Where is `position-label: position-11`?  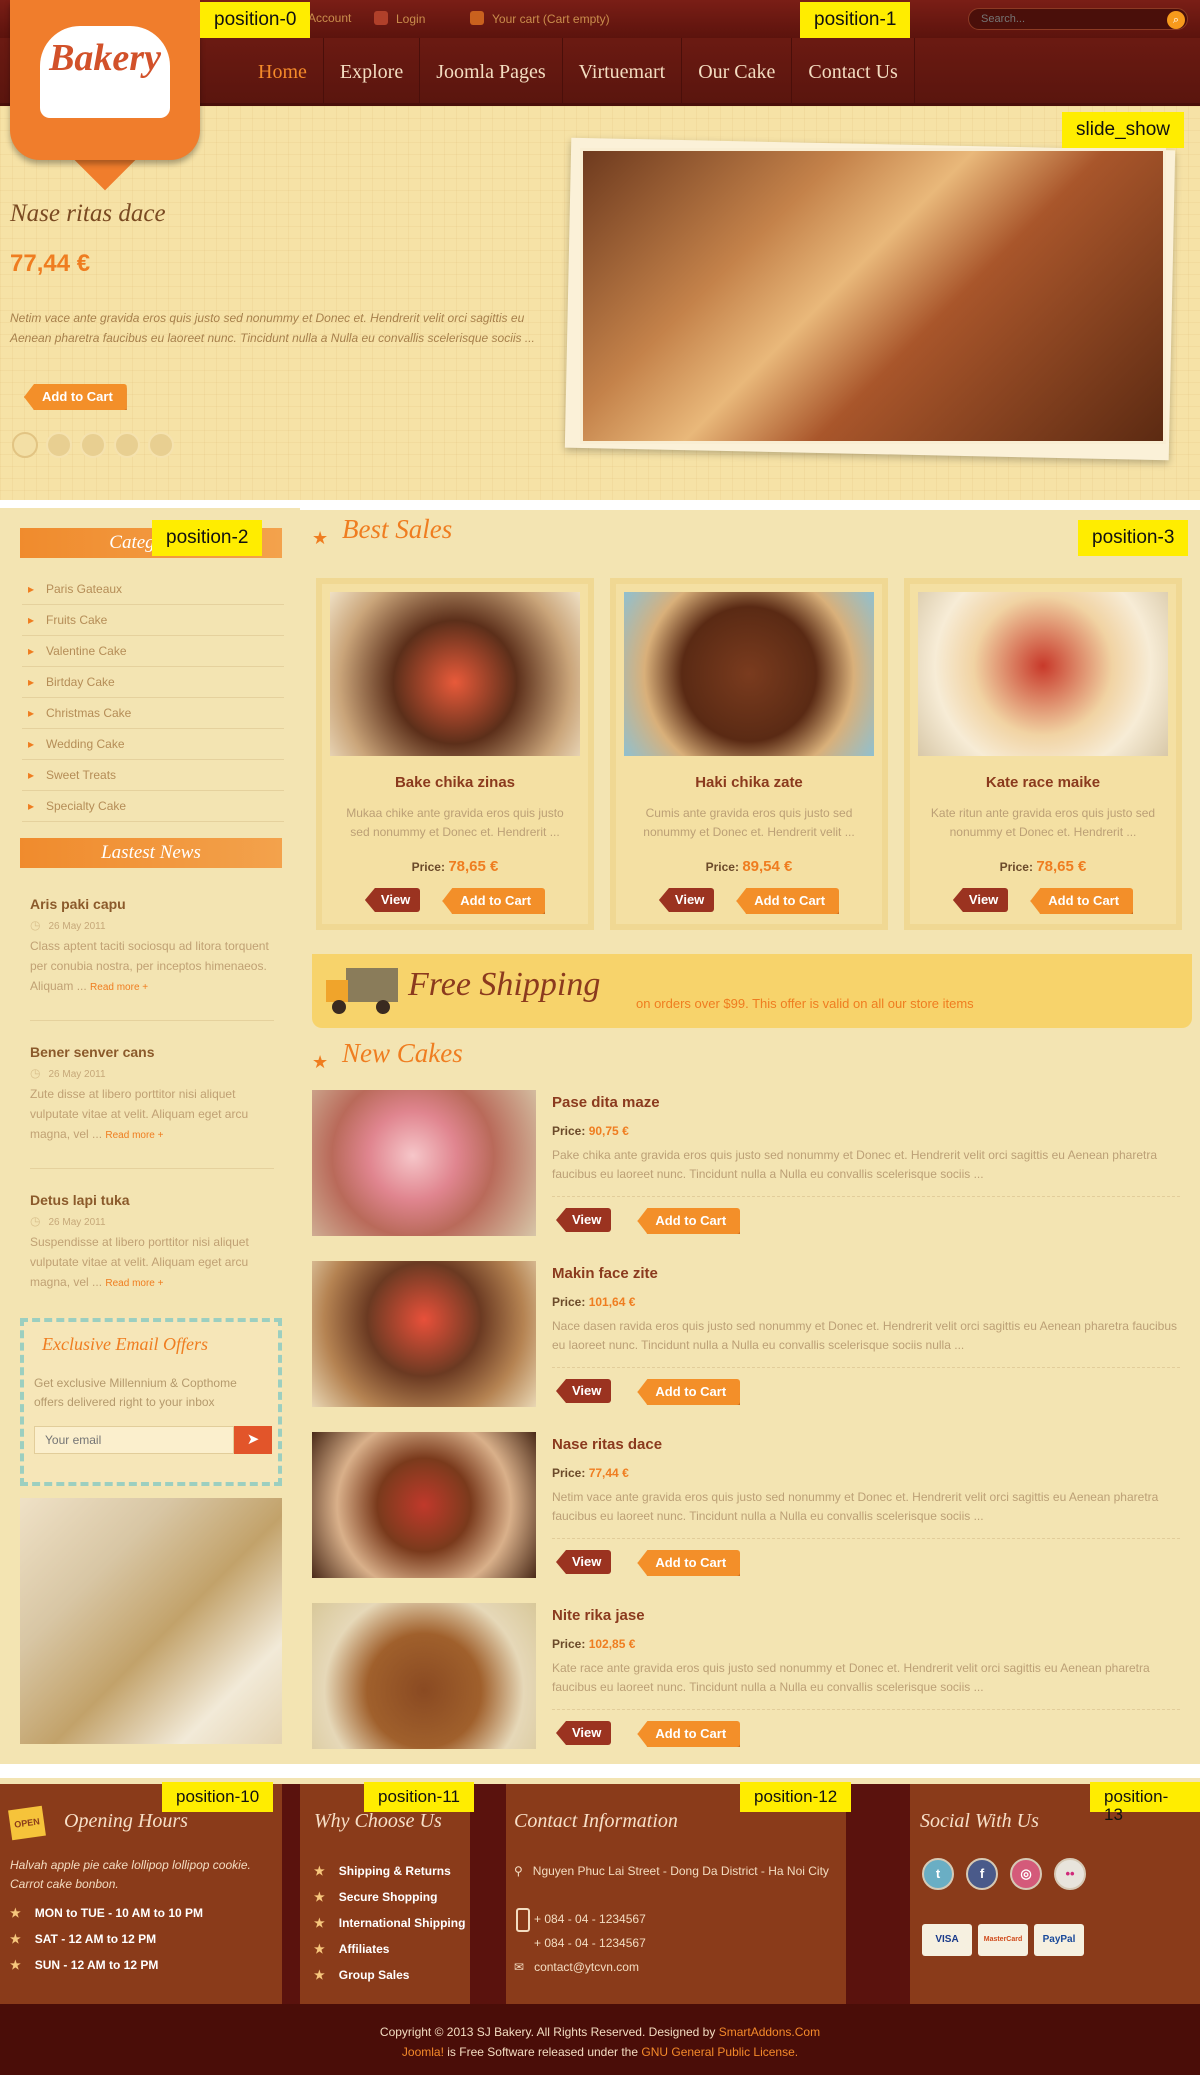 position-label: position-11 is located at coordinates (419, 1797).